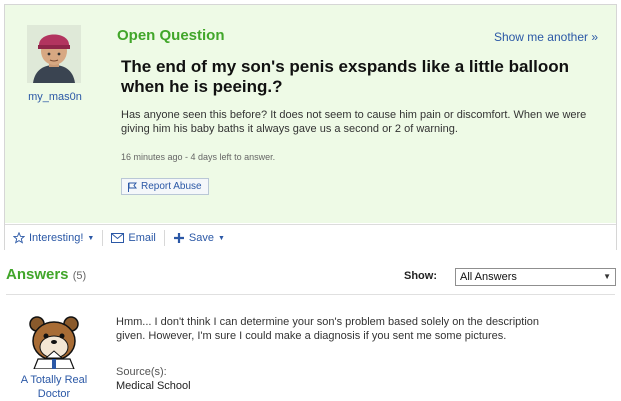 This screenshot has height=401, width=621. I want to click on interesting-label: Interesting!, so click(56, 238).